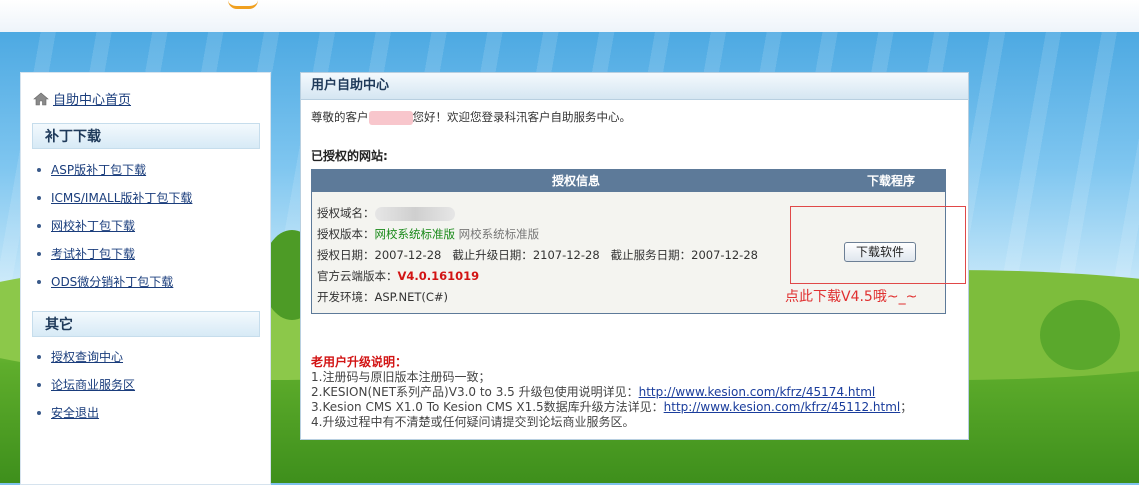 The width and height of the screenshot is (1139, 485). What do you see at coordinates (113, 170) in the screenshot?
I see `sidebar-item-asp-patch: ASP版补丁包下载` at bounding box center [113, 170].